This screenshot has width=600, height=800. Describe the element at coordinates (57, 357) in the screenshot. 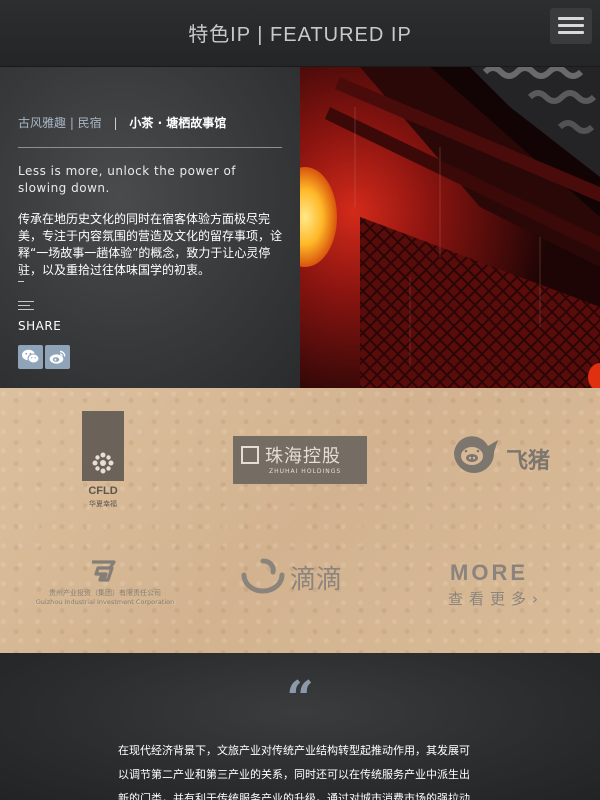

I see `weibo-icon` at that location.